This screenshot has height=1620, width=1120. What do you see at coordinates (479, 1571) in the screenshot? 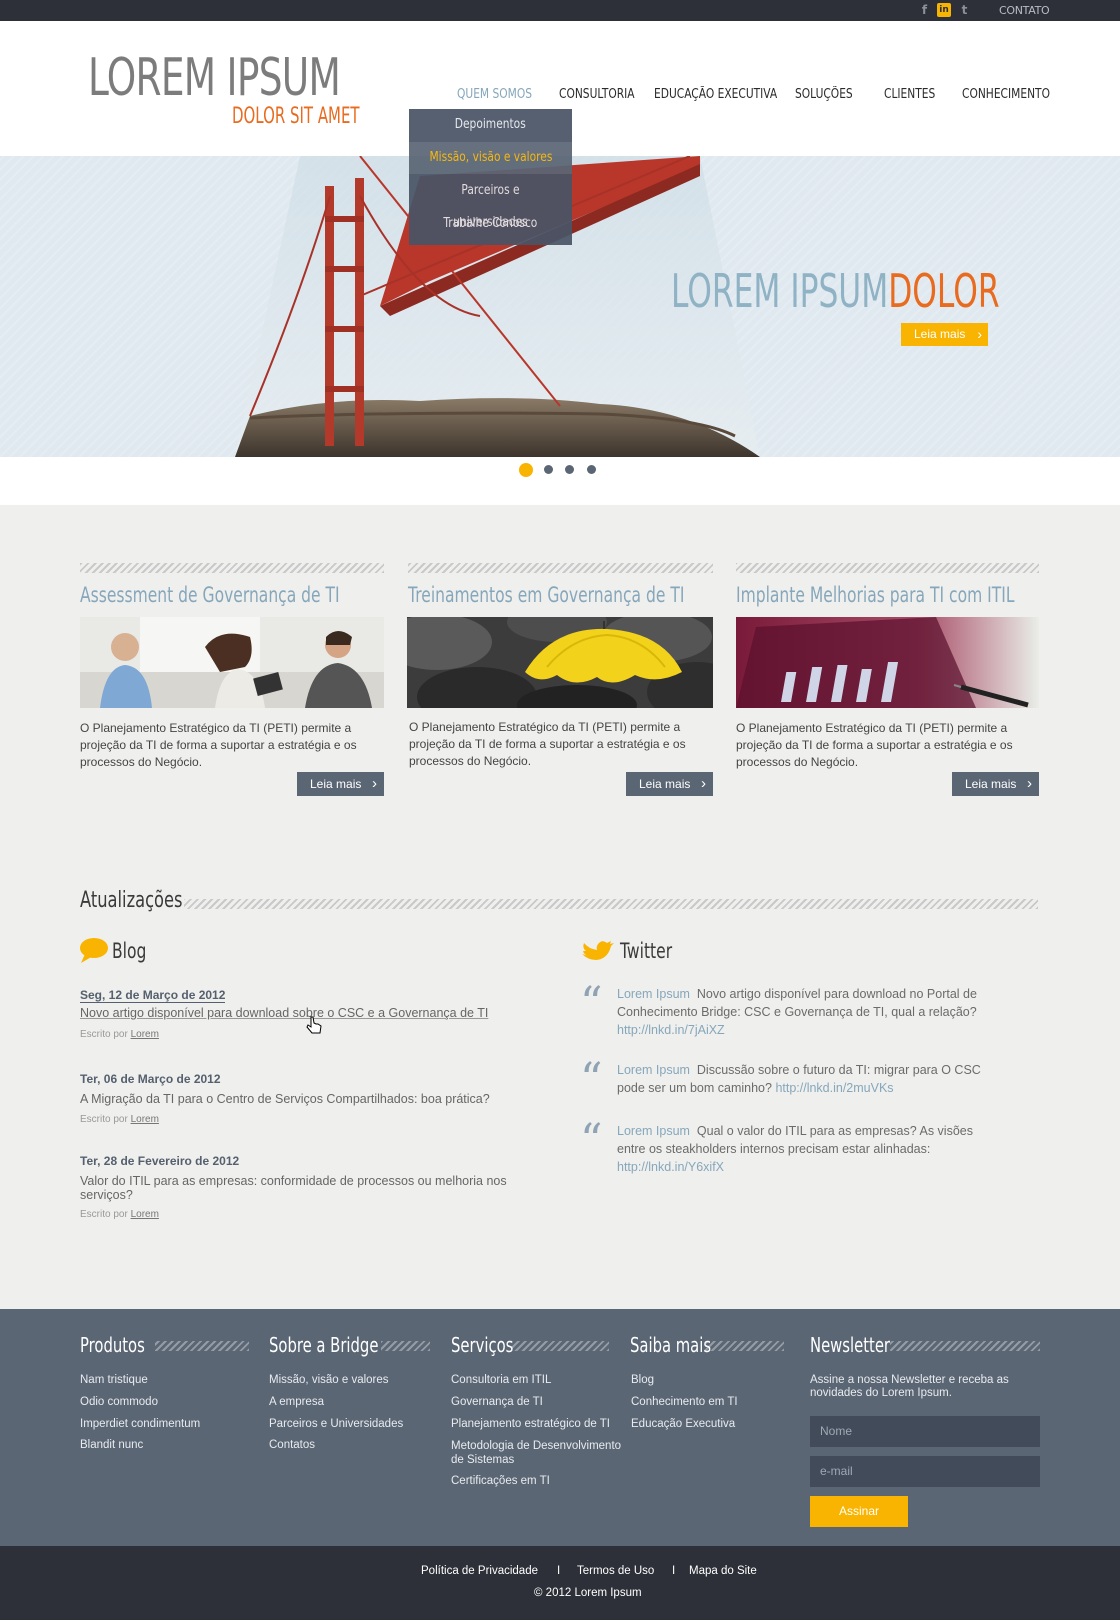
I see `privacy-policy-link: Política de Privacidade` at bounding box center [479, 1571].